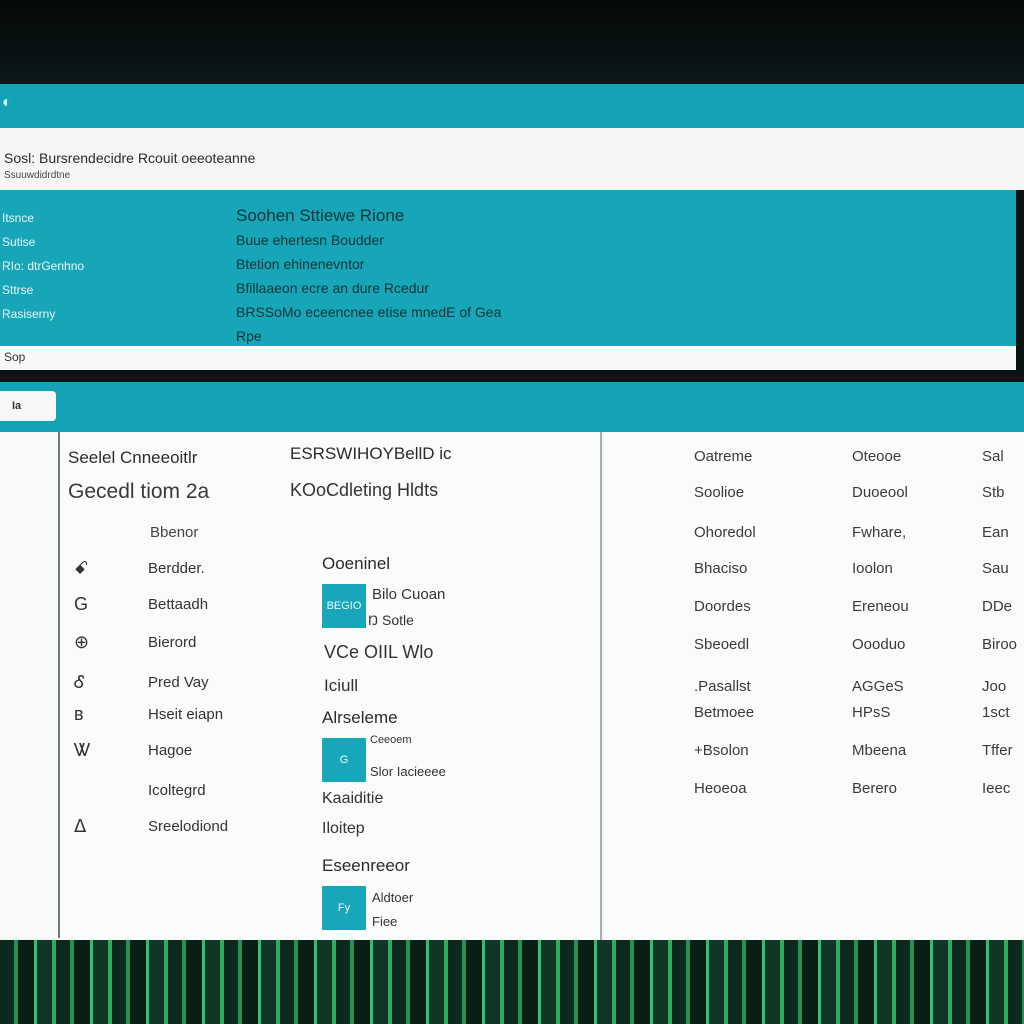 The image size is (1024, 1024). What do you see at coordinates (133, 457) in the screenshot?
I see `panel-a-title: Seelel Cnneeoitlr` at bounding box center [133, 457].